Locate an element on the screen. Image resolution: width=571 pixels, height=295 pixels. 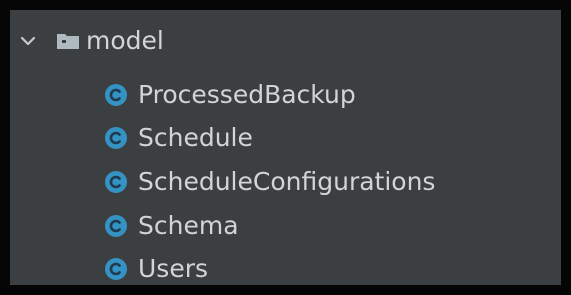
tree-folder-label: model is located at coordinates (125, 40).